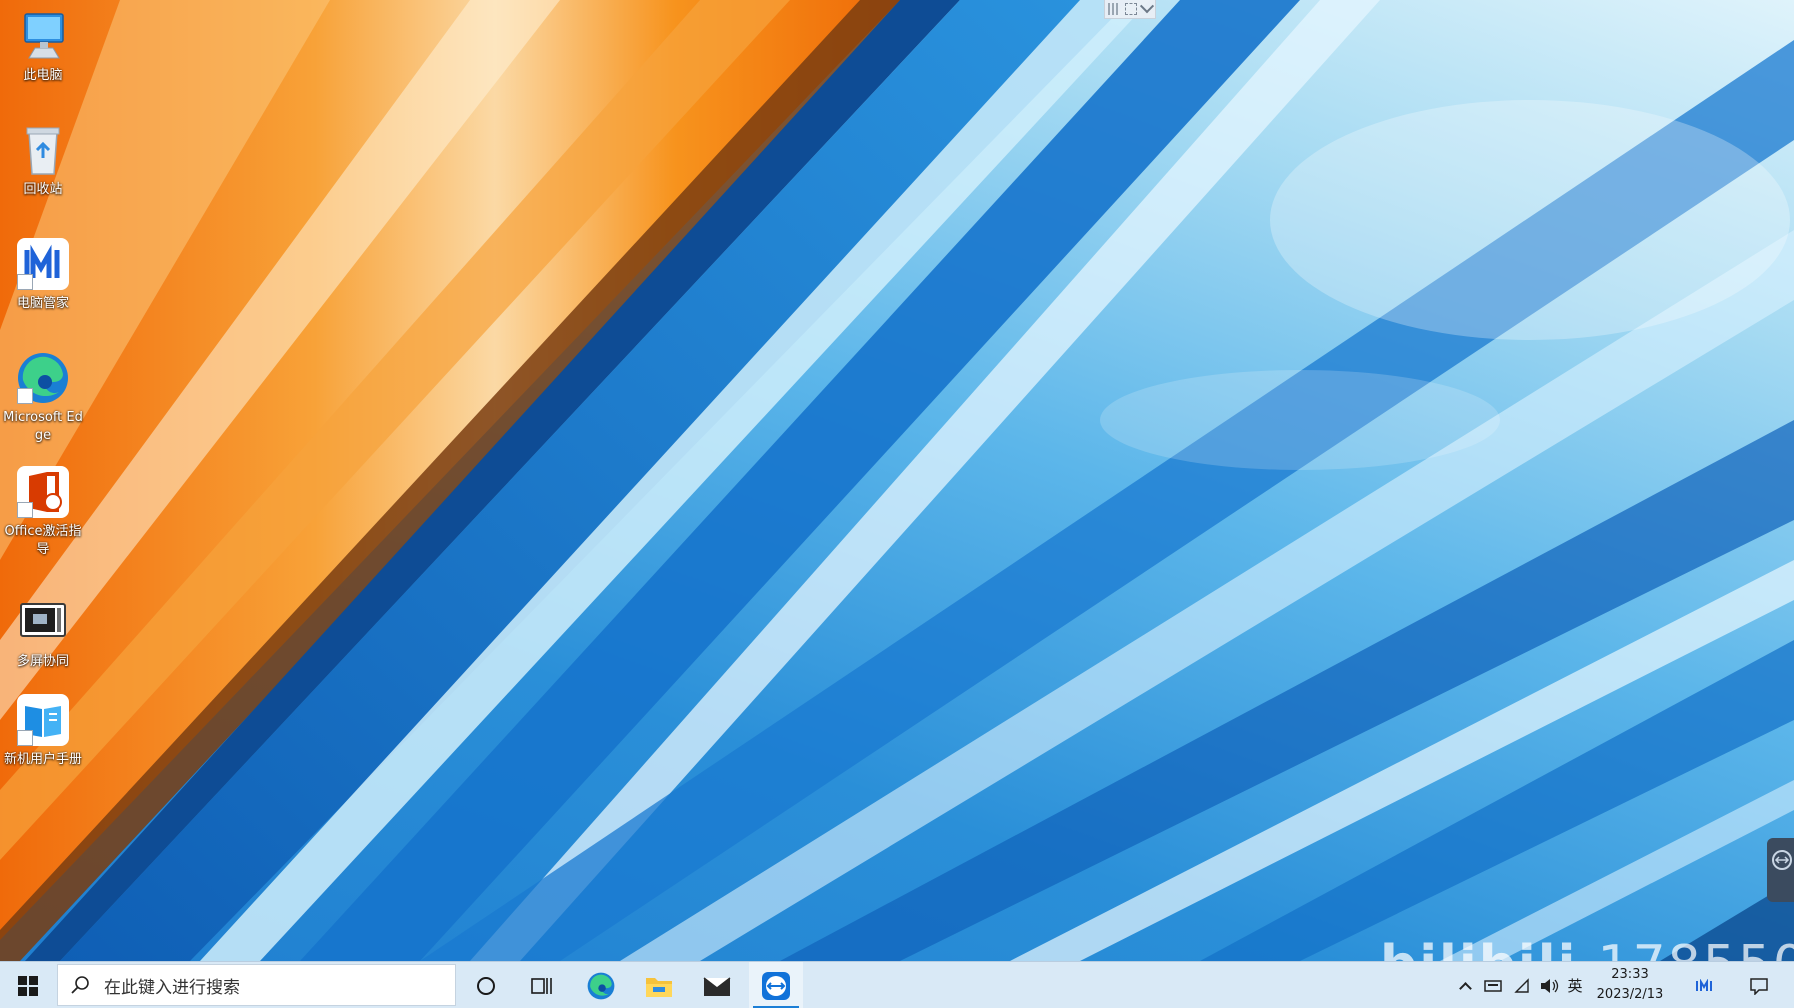 The width and height of the screenshot is (1794, 1008). Describe the element at coordinates (1630, 985) in the screenshot. I see `taskbar-clock: 23:33 2023/2/13` at that location.